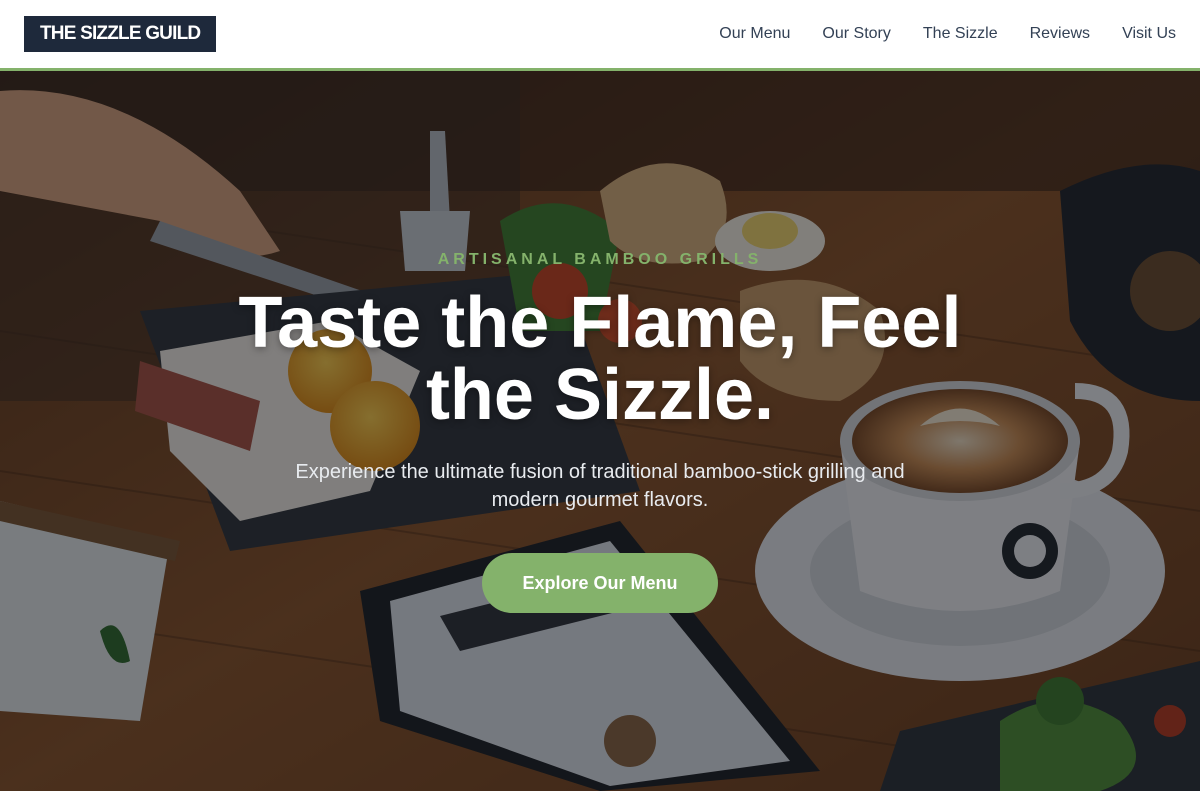 This screenshot has height=800, width=1200. Describe the element at coordinates (960, 34) in the screenshot. I see `nav-link-the-sizzle: The Sizzle` at that location.